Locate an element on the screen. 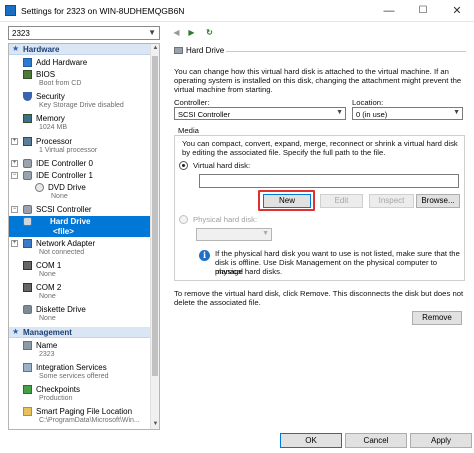 The height and width of the screenshot is (453, 474). tree-item-network-adapter: + Network Adapter Not connected is located at coordinates (80, 248).